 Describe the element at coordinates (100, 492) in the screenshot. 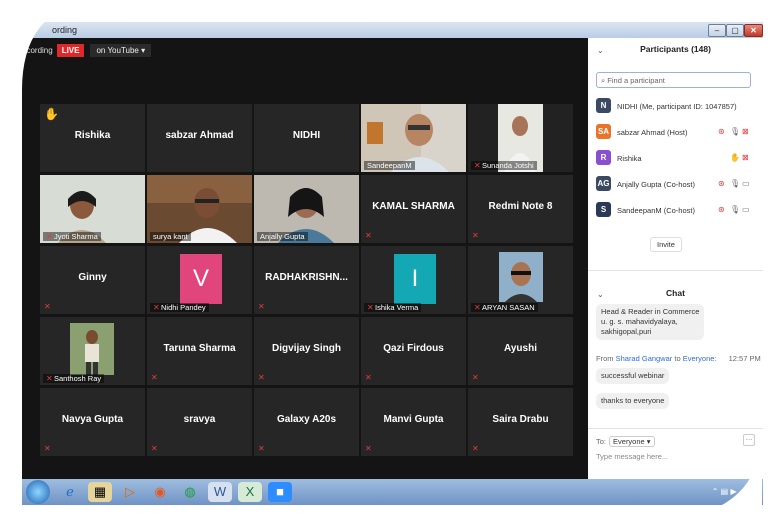

I see `explorer-icon: ▦` at that location.